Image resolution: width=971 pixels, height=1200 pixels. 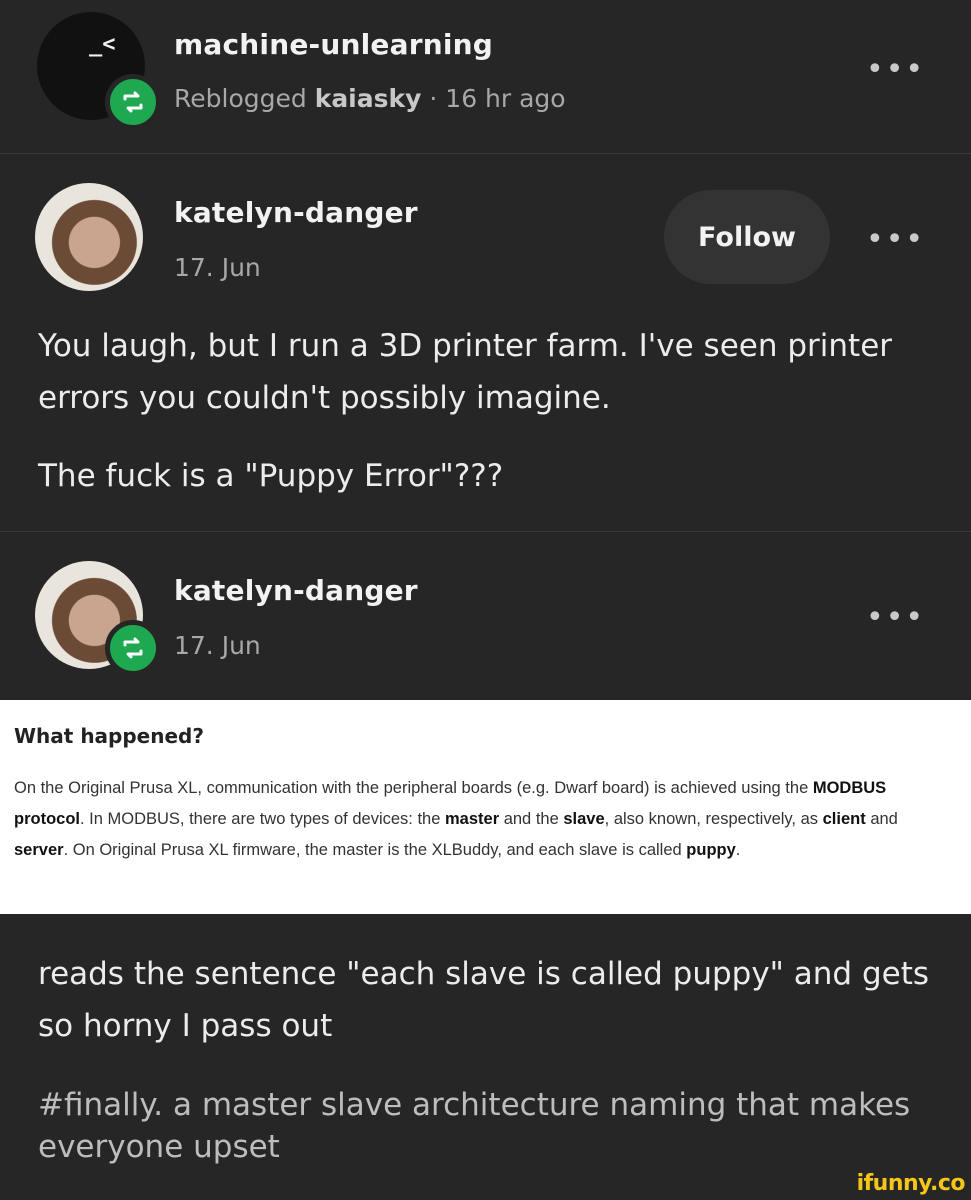 I want to click on reblogged-from-link: kaiasky, so click(x=368, y=98).